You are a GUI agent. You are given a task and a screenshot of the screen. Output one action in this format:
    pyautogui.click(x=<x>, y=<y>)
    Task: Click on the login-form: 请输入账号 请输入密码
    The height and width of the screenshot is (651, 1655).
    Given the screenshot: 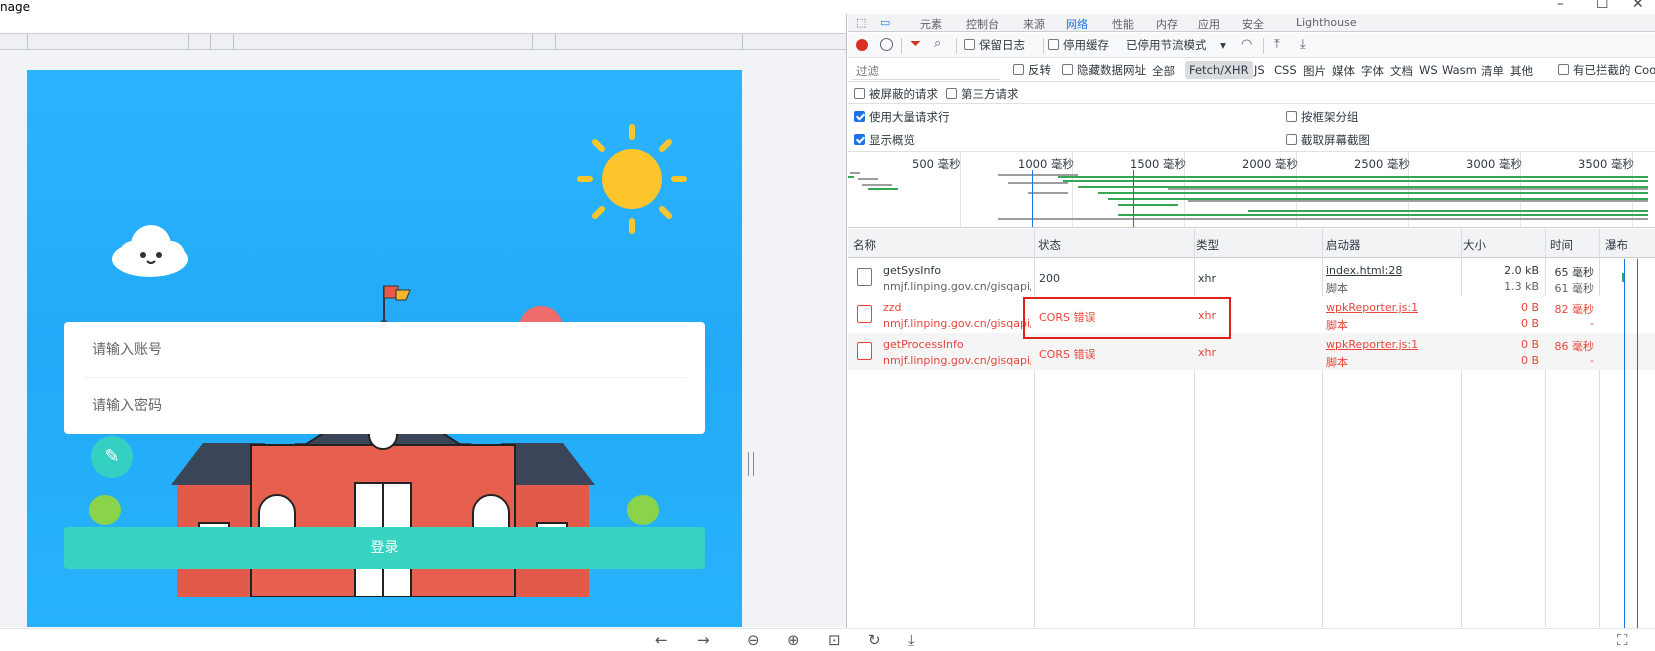 What is the action you would take?
    pyautogui.click(x=384, y=378)
    